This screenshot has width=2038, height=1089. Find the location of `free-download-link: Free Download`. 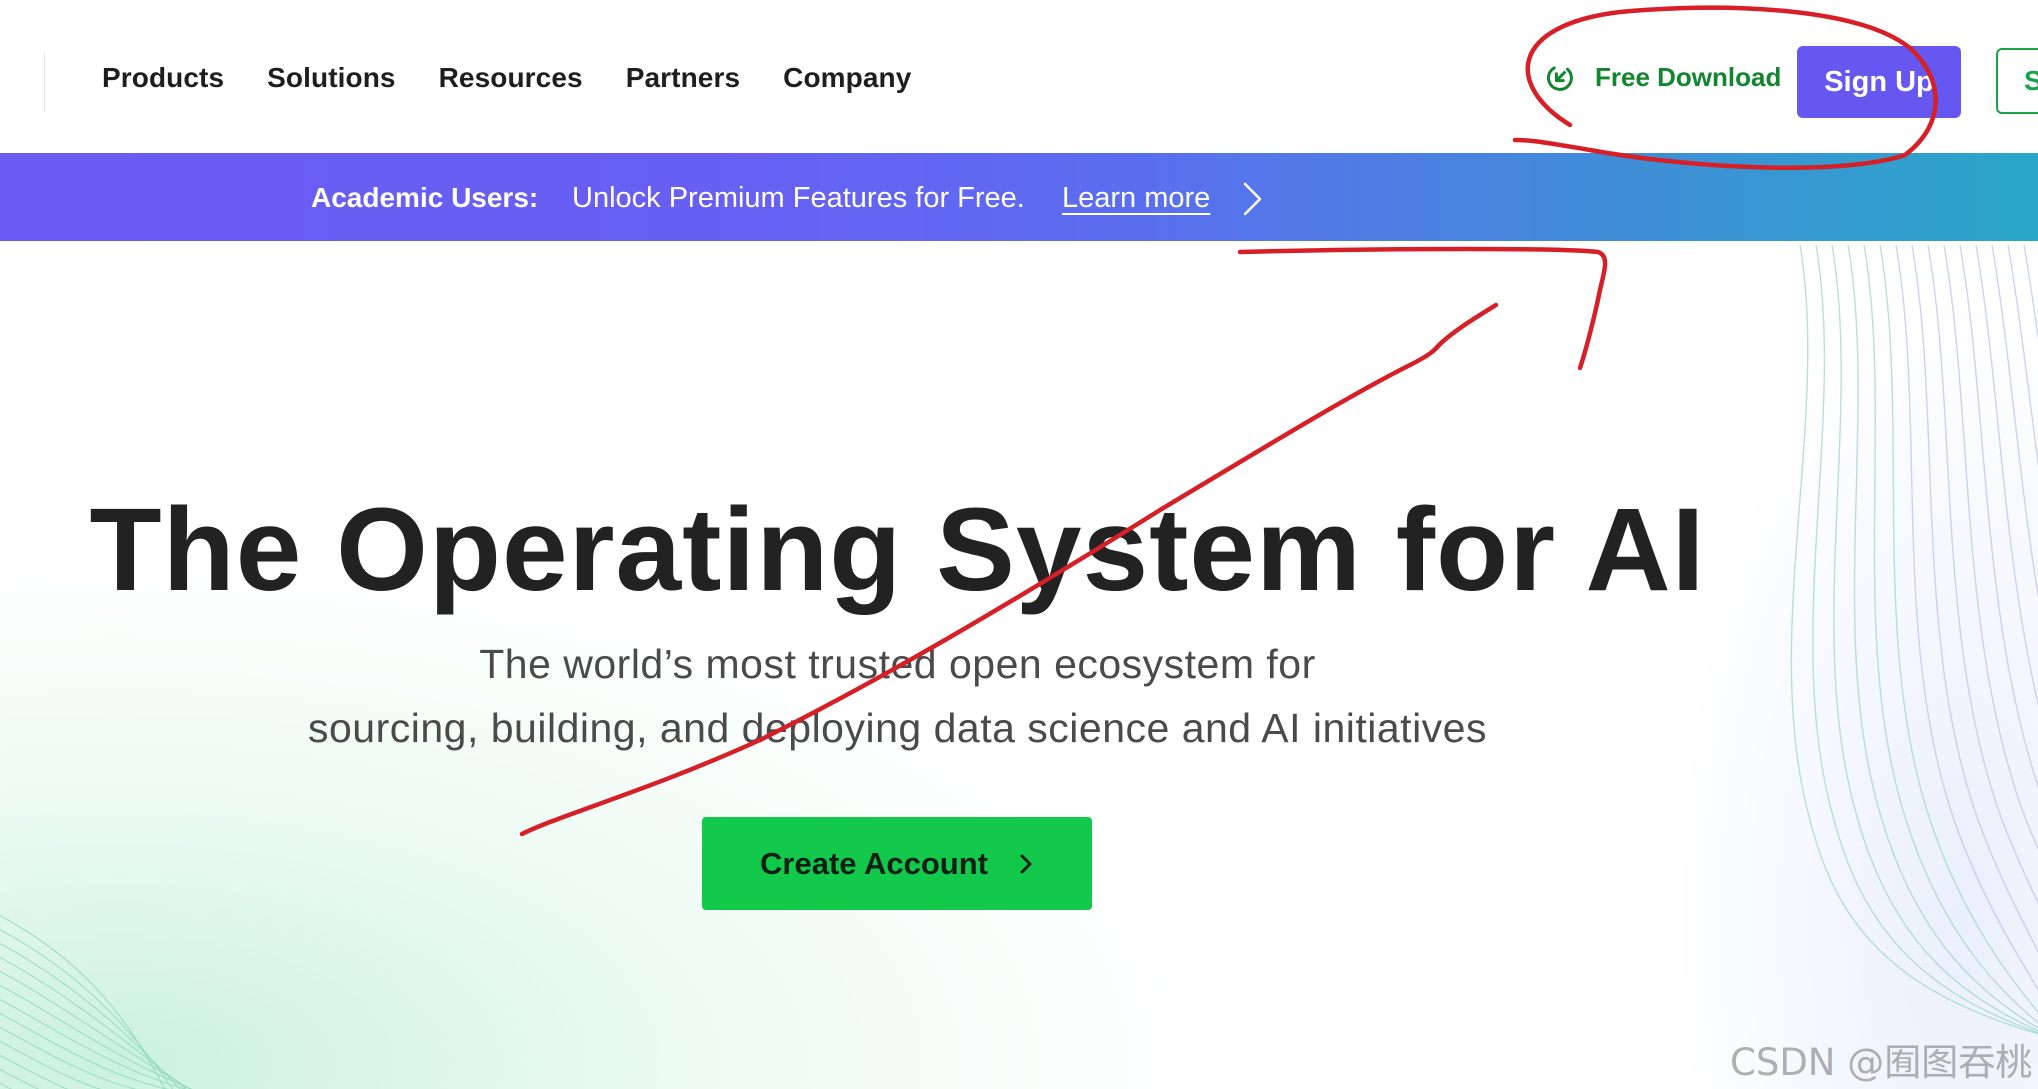

free-download-link: Free Download is located at coordinates (1663, 77).